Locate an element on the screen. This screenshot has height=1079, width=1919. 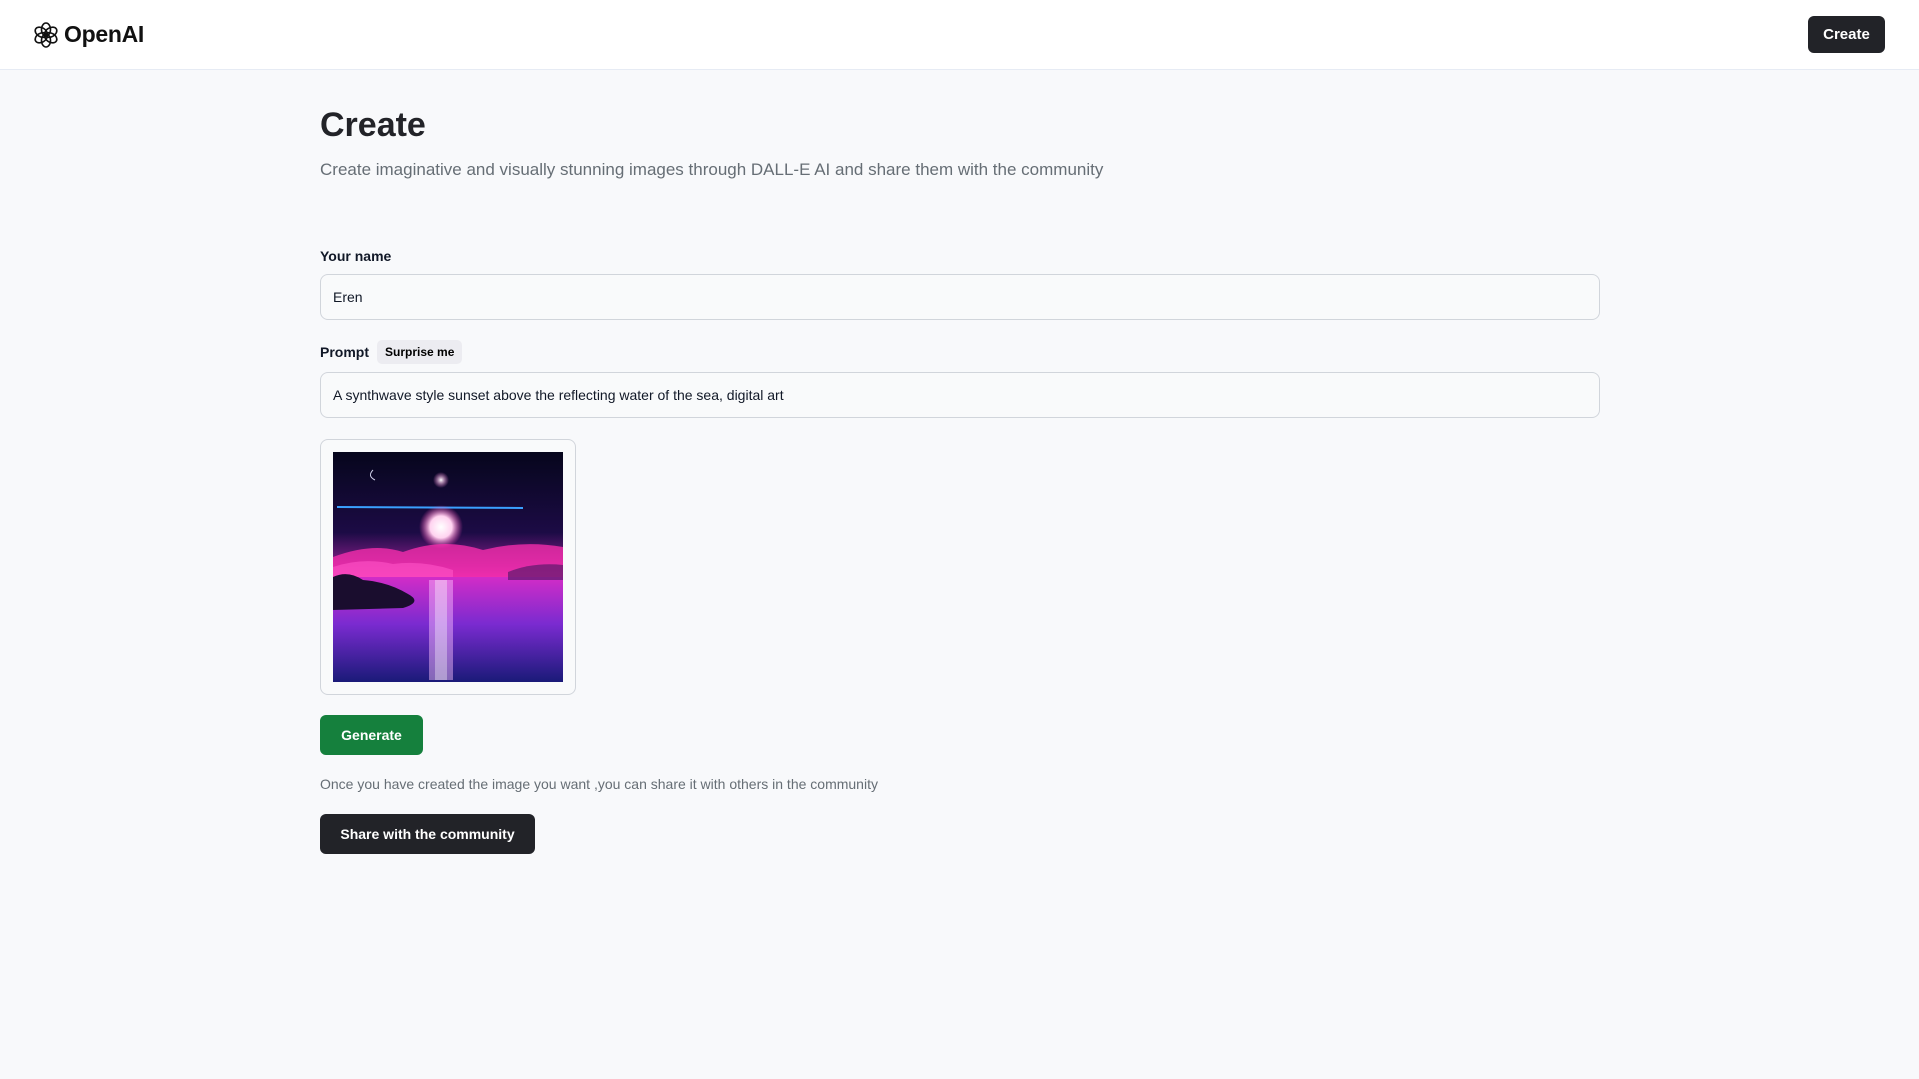
surprise-me-button: Surprise me is located at coordinates (420, 352).